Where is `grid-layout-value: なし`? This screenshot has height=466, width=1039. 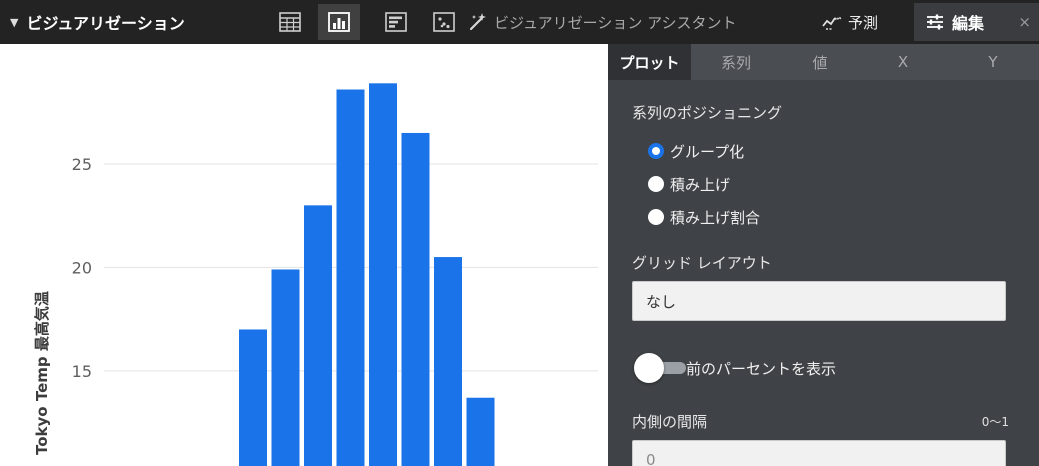 grid-layout-value: なし is located at coordinates (661, 301).